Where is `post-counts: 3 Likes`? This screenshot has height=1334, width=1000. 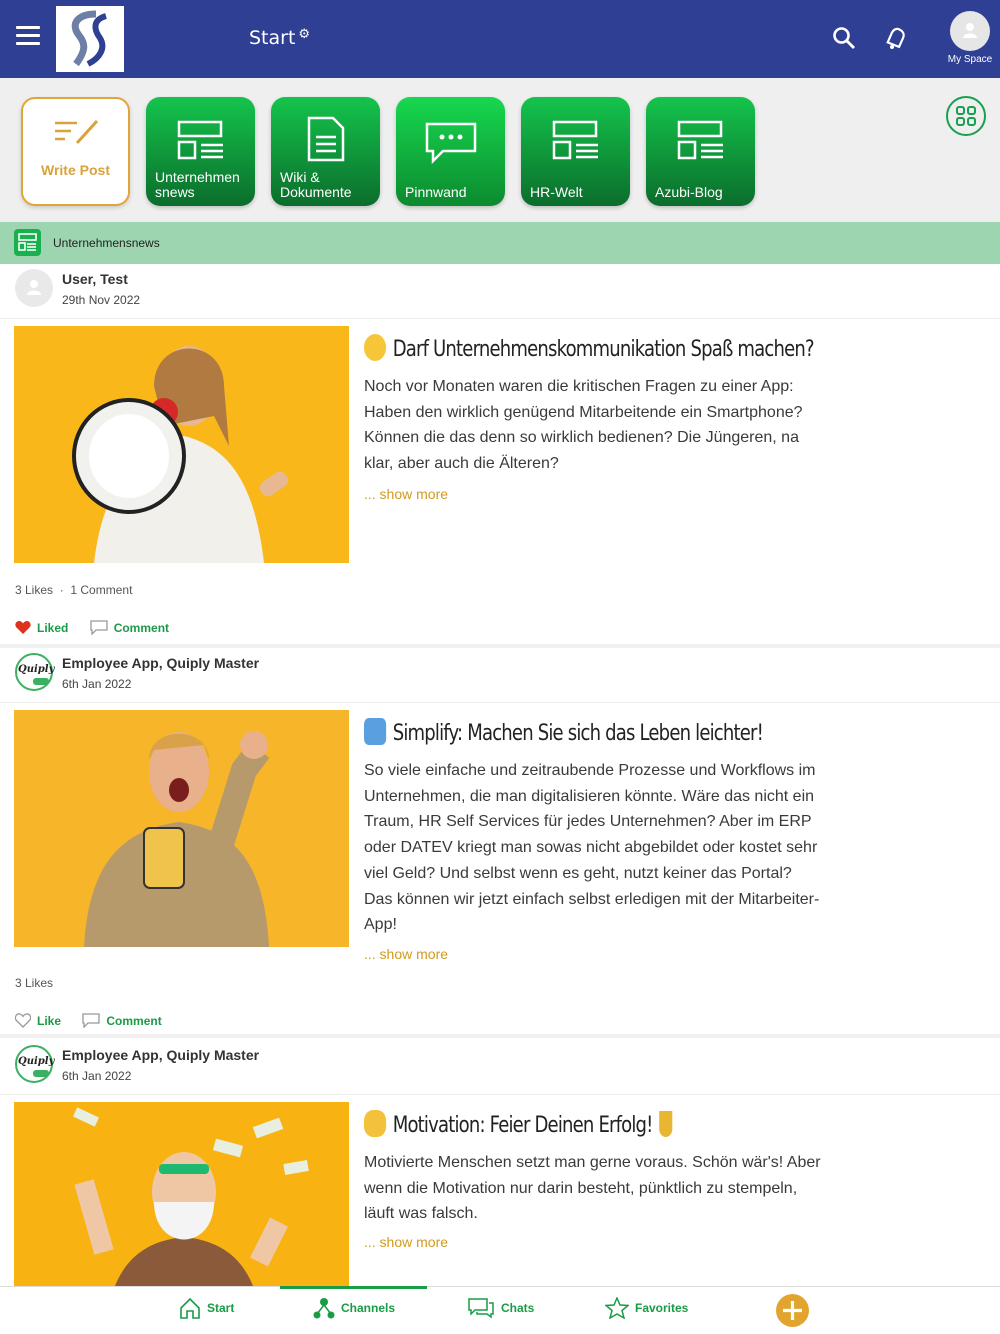
post-counts: 3 Likes is located at coordinates (34, 983).